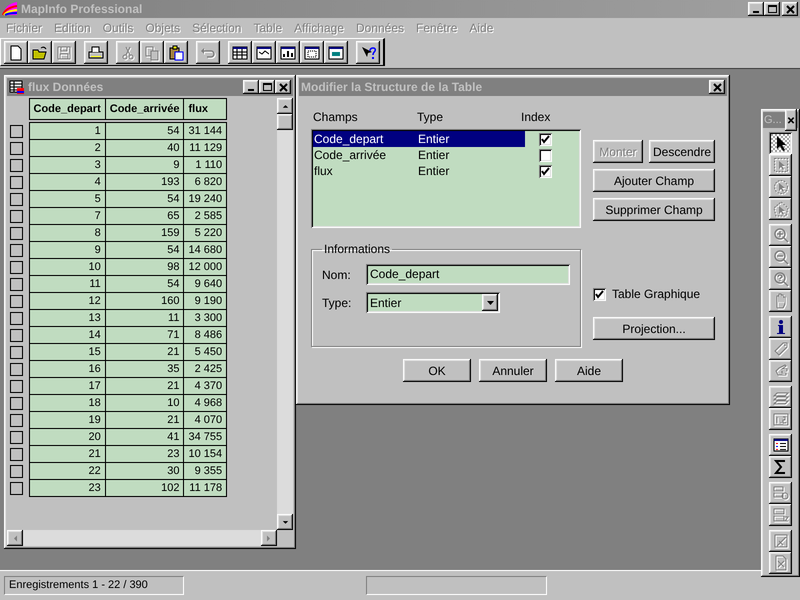 Image resolution: width=800 pixels, height=600 pixels. What do you see at coordinates (269, 538) in the screenshot?
I see `scroll-right-button` at bounding box center [269, 538].